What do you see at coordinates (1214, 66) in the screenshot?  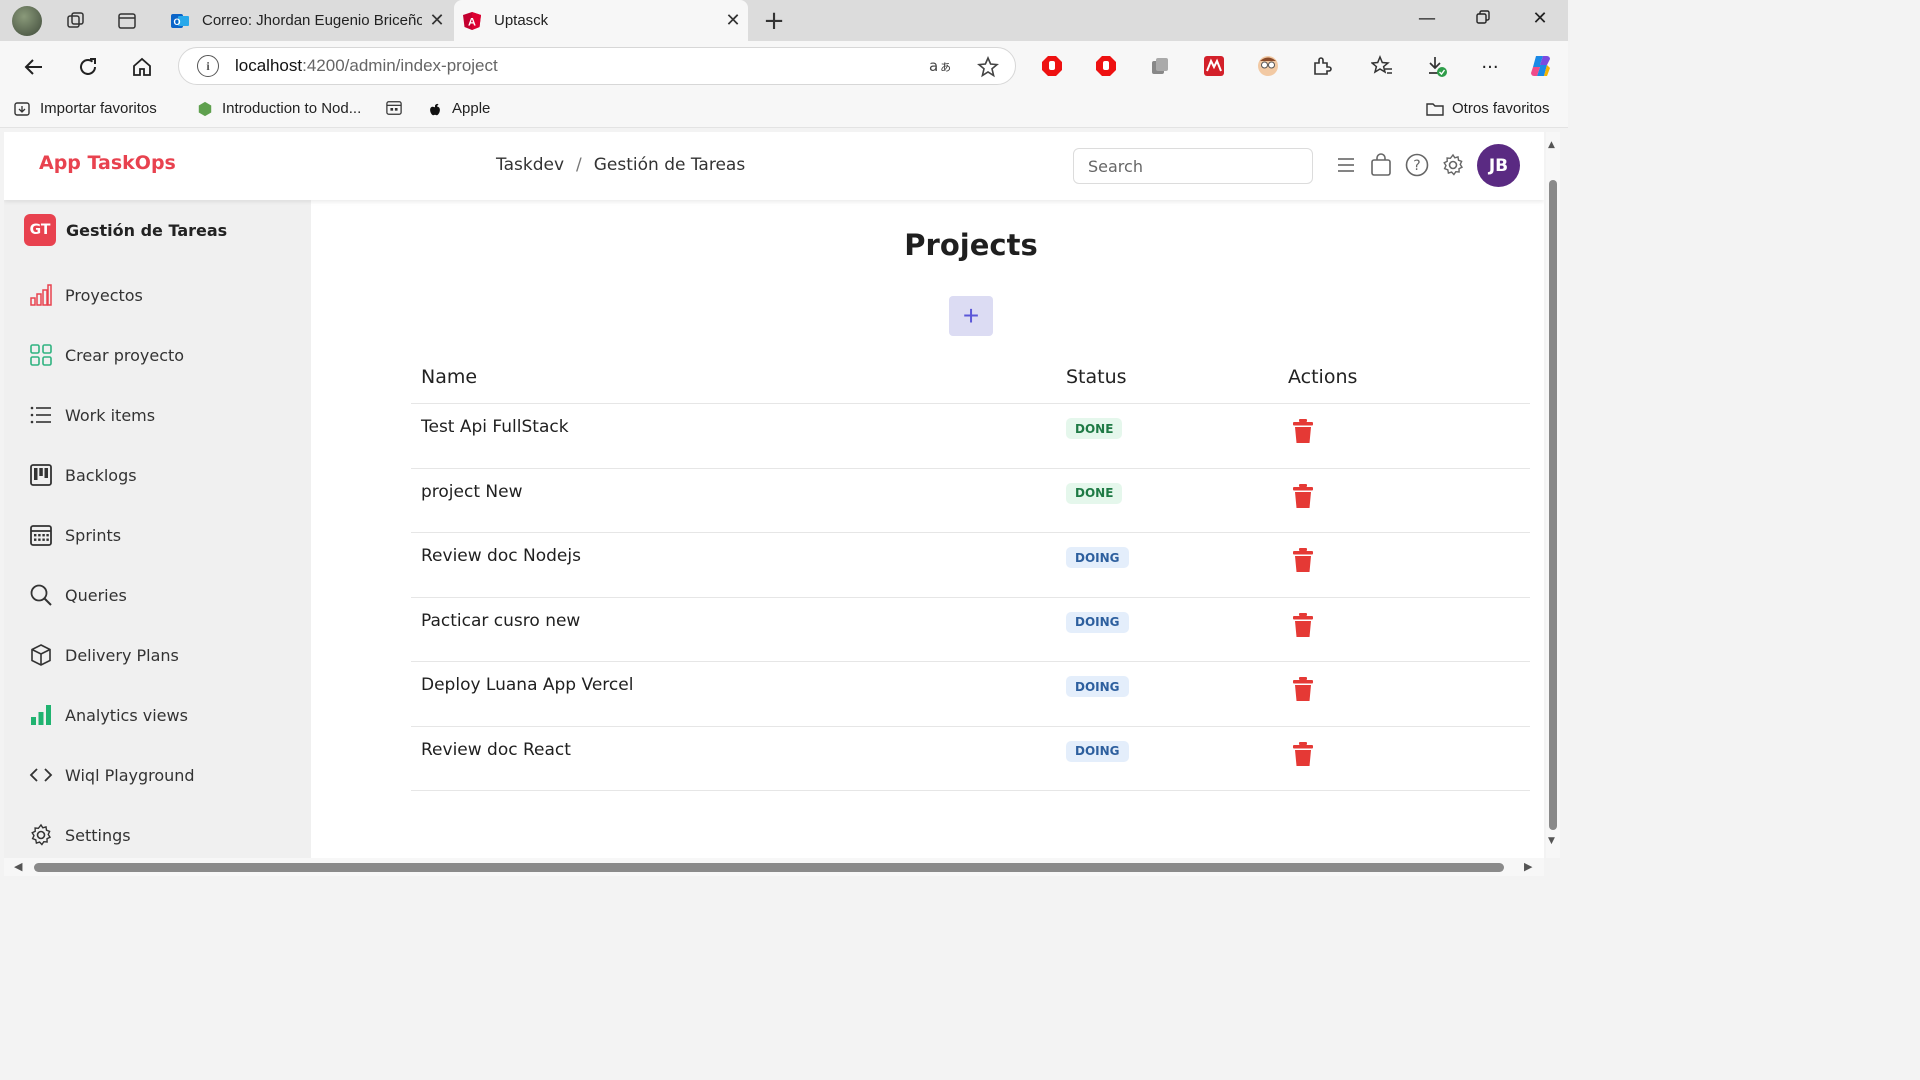 I see `mendeley-extension-icon` at bounding box center [1214, 66].